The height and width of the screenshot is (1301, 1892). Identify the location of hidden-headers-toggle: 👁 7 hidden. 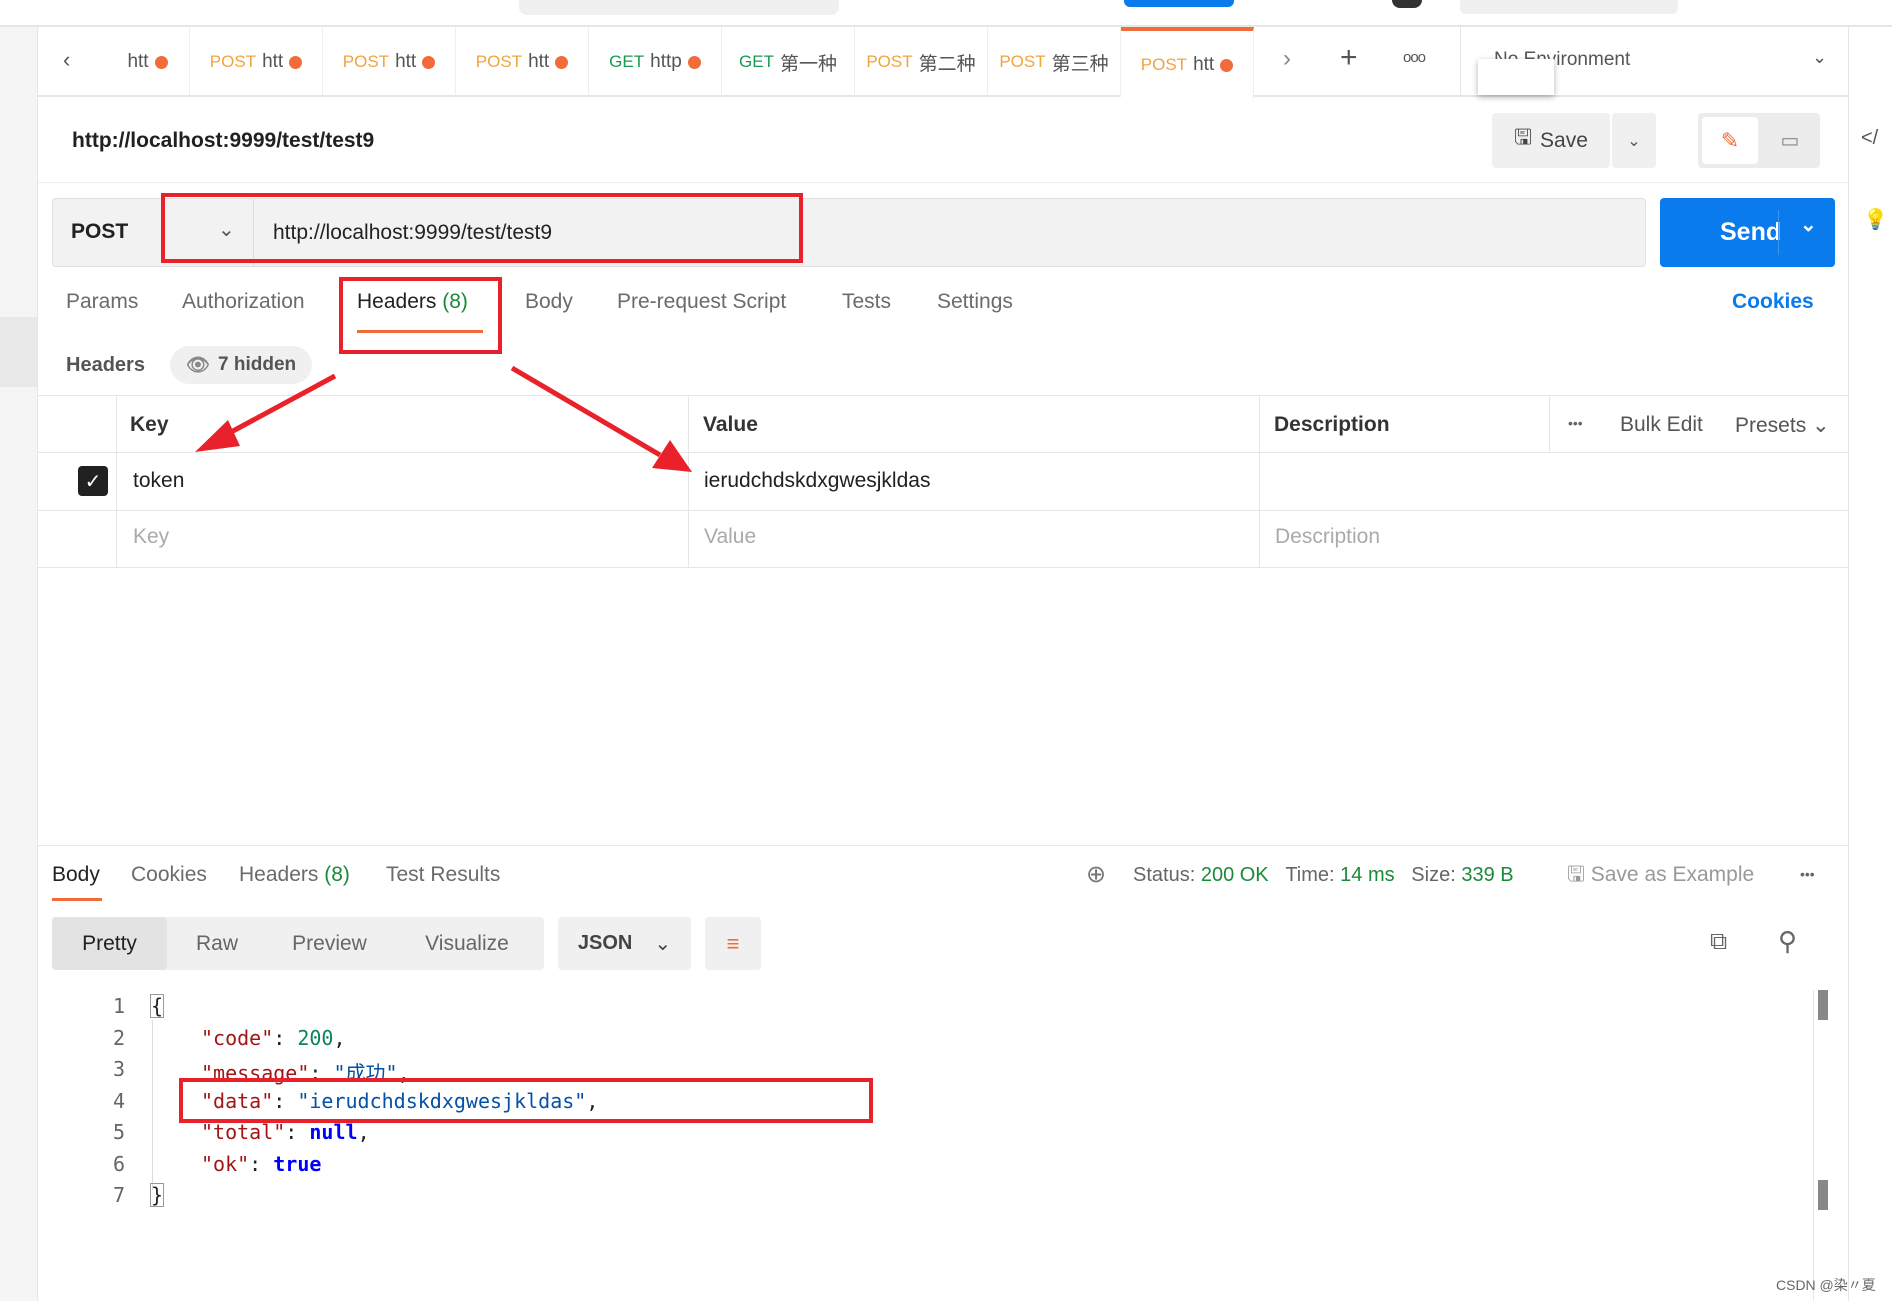
(241, 365).